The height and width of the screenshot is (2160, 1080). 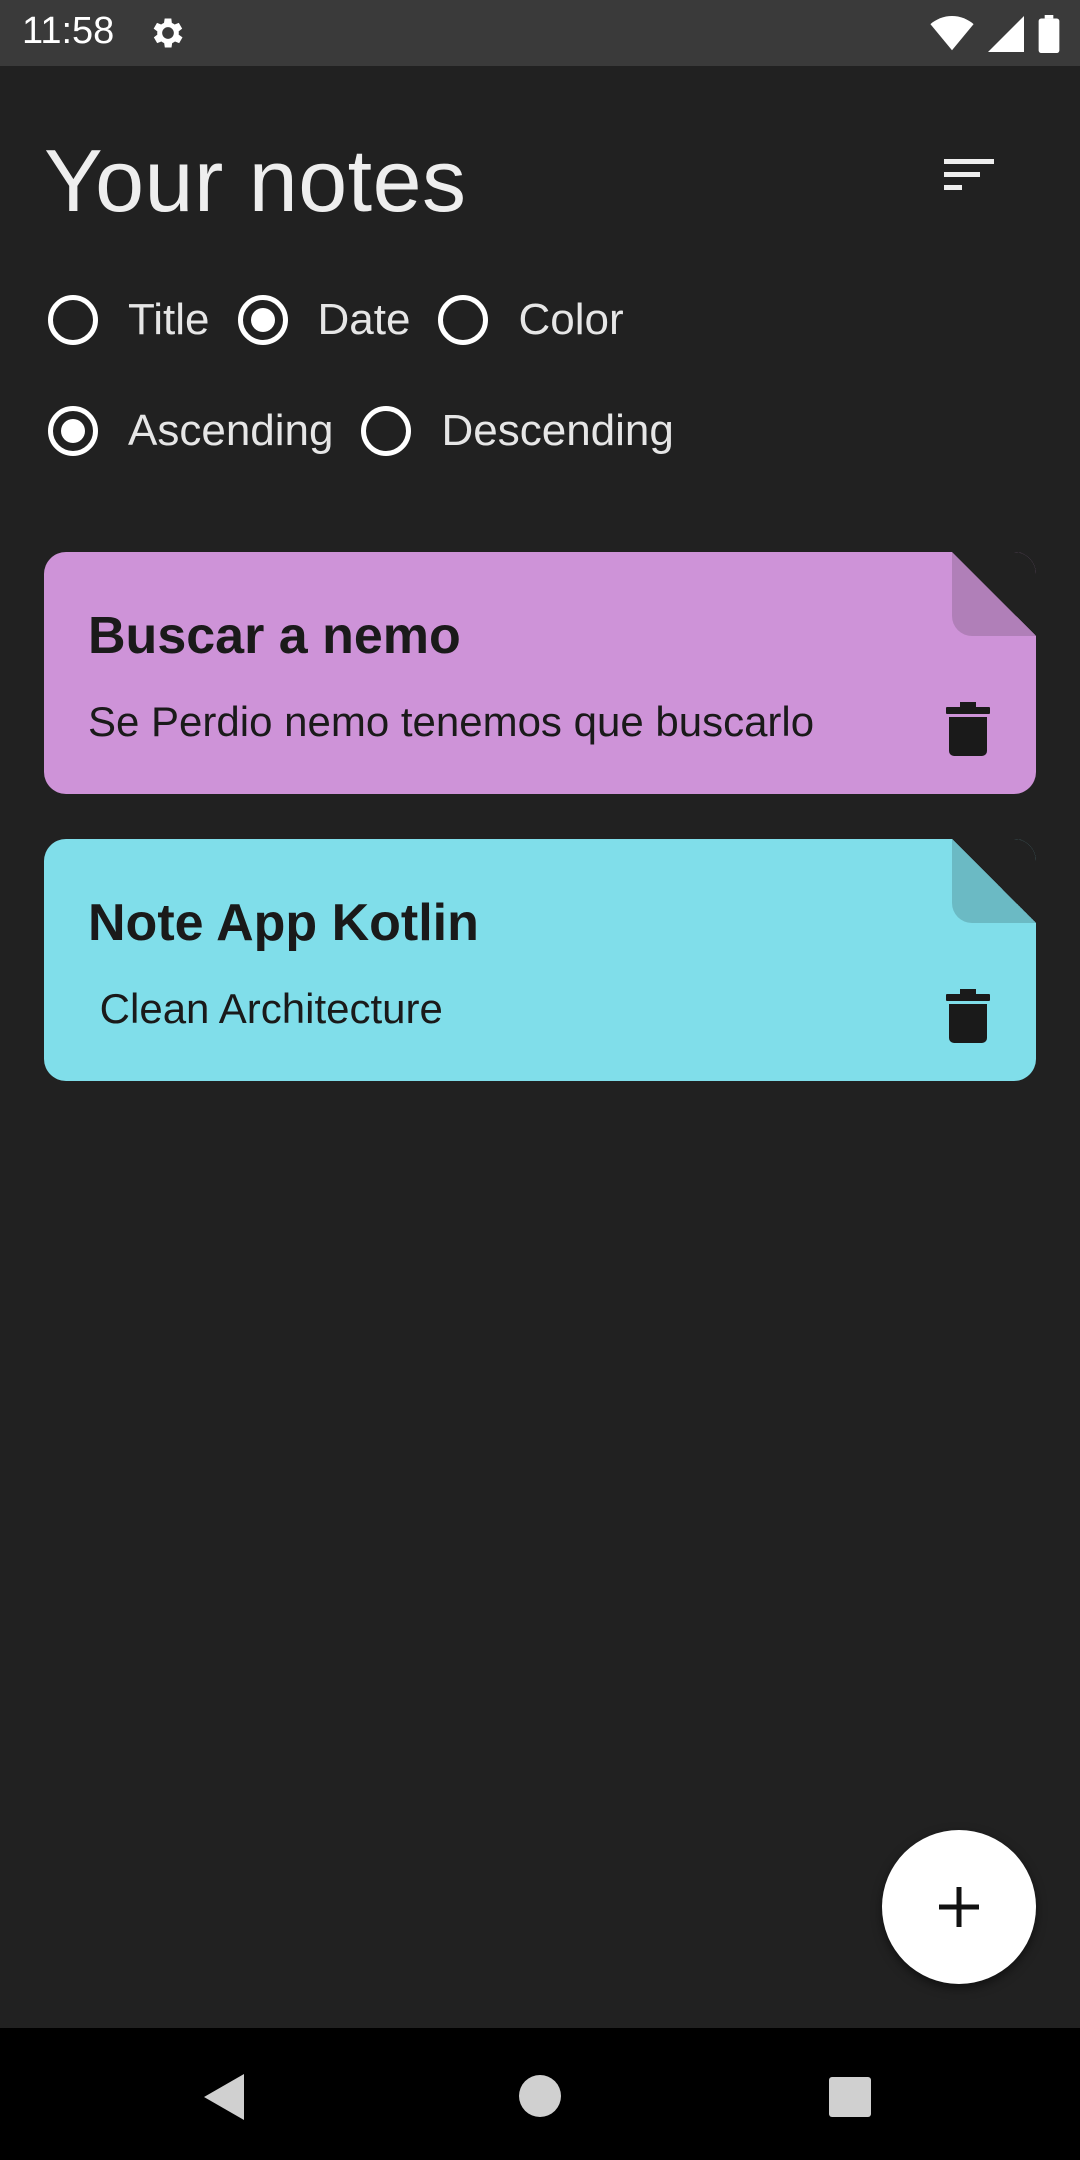 What do you see at coordinates (168, 33) in the screenshot?
I see `settings-gear-icon` at bounding box center [168, 33].